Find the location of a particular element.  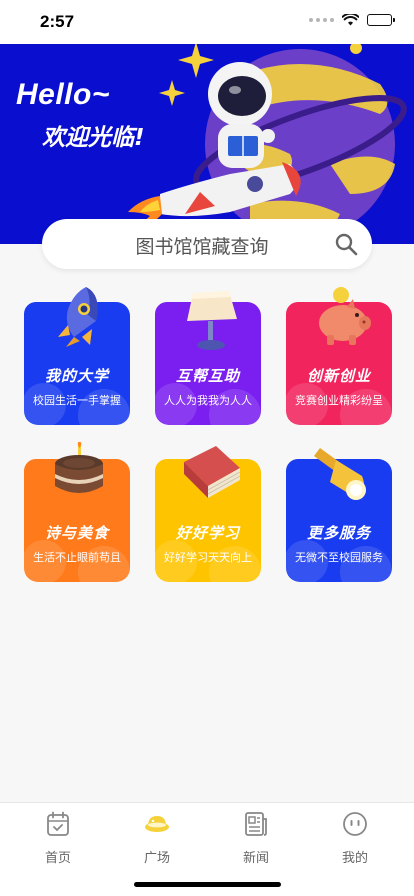

home-indicator is located at coordinates (207, 884).